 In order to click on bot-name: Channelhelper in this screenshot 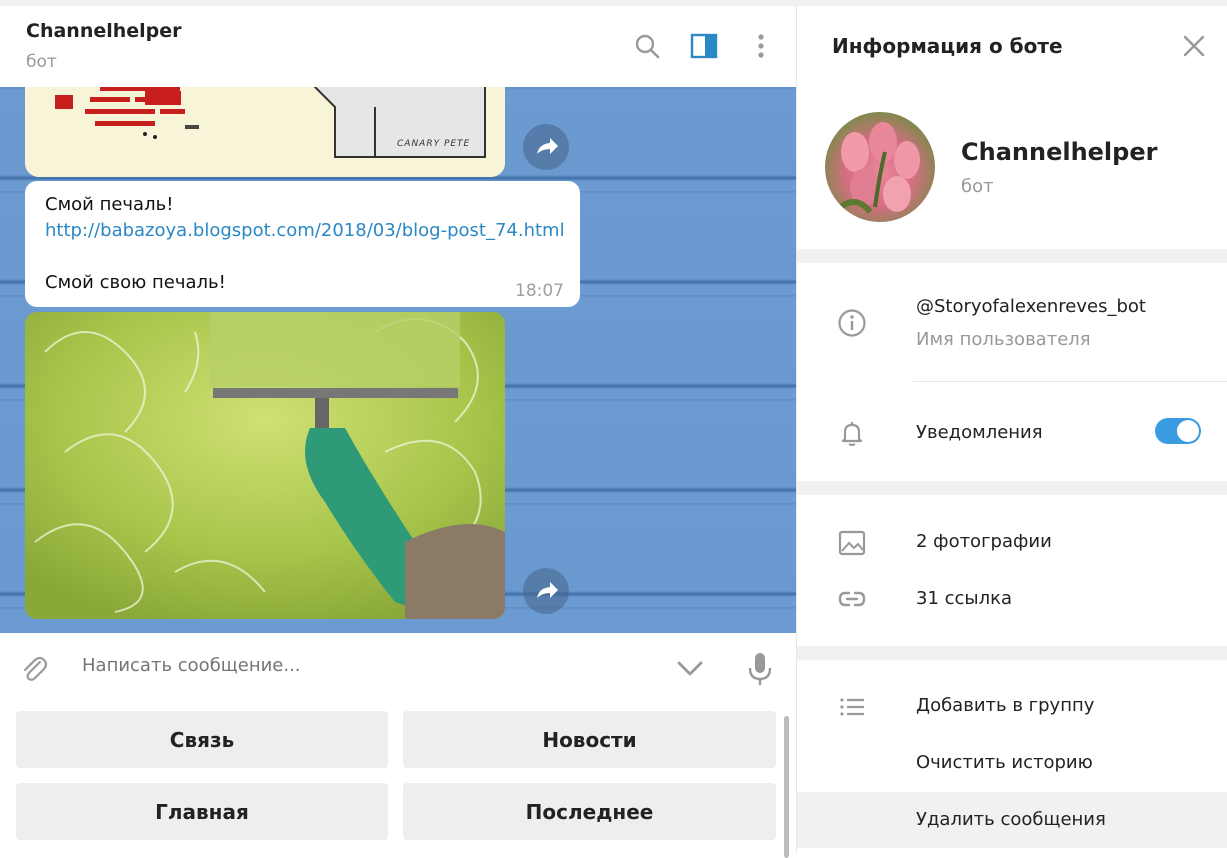, I will do `click(1059, 152)`.